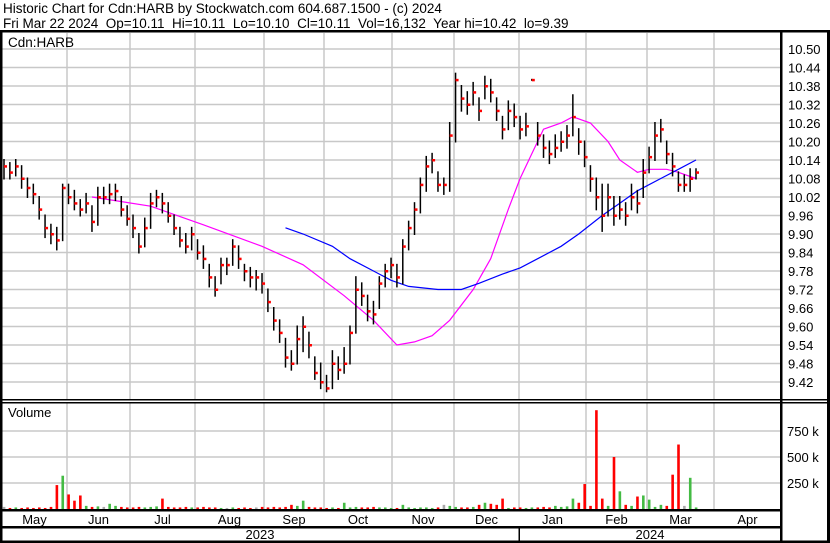 The width and height of the screenshot is (830, 543). I want to click on month-label: Jun, so click(98, 519).